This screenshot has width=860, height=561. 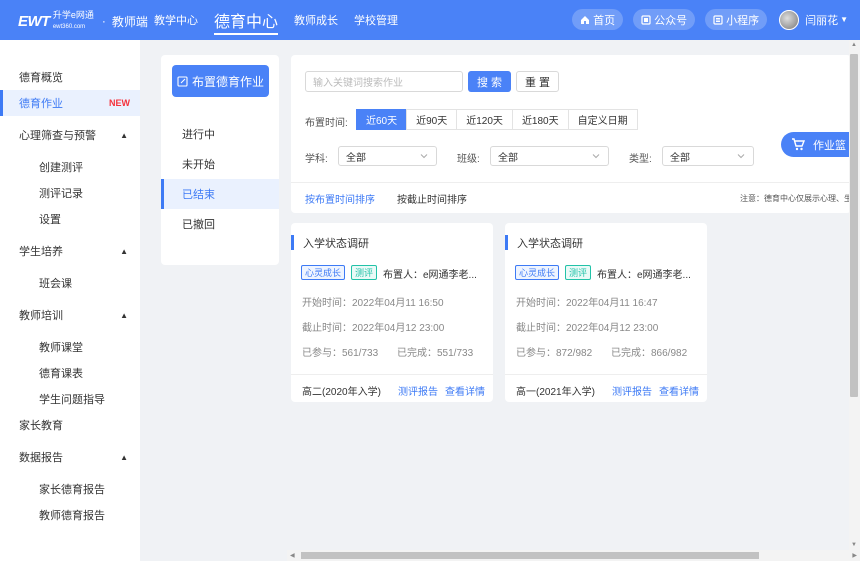 What do you see at coordinates (554, 353) in the screenshot?
I see `card-joined: 已参与：872/982` at bounding box center [554, 353].